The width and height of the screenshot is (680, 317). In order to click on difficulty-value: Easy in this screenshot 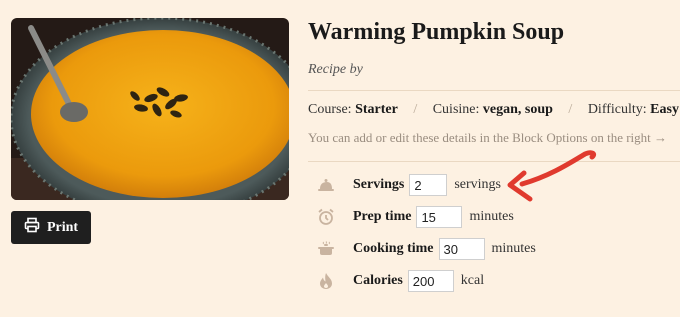, I will do `click(664, 109)`.